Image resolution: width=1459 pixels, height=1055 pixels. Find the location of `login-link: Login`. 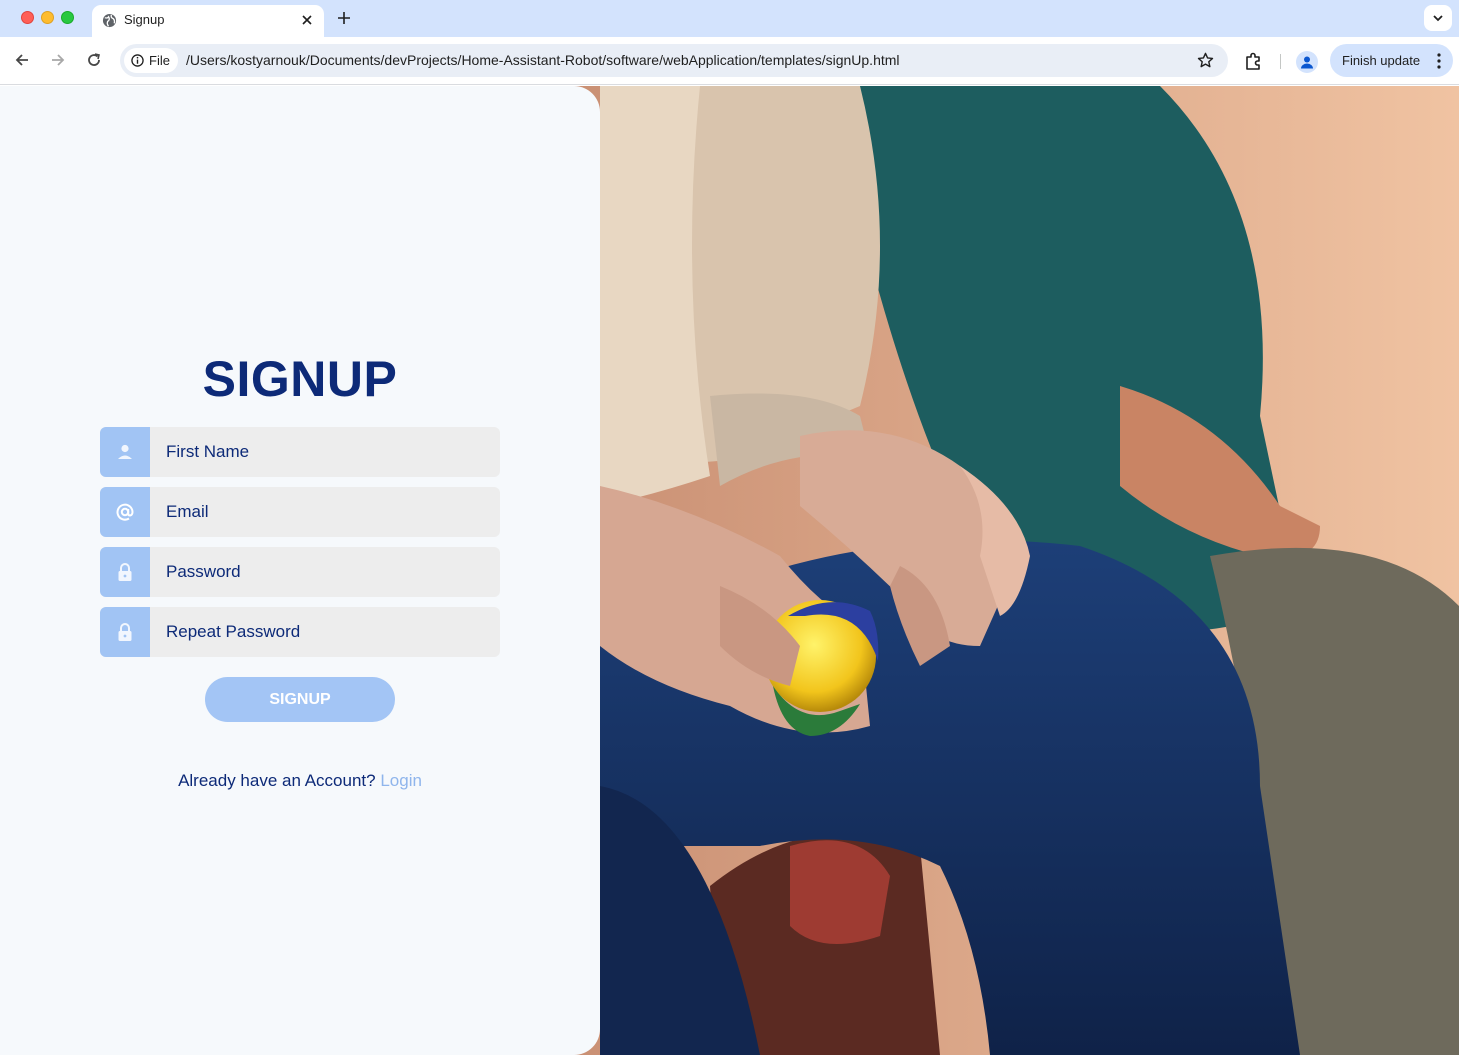

login-link: Login is located at coordinates (401, 780).